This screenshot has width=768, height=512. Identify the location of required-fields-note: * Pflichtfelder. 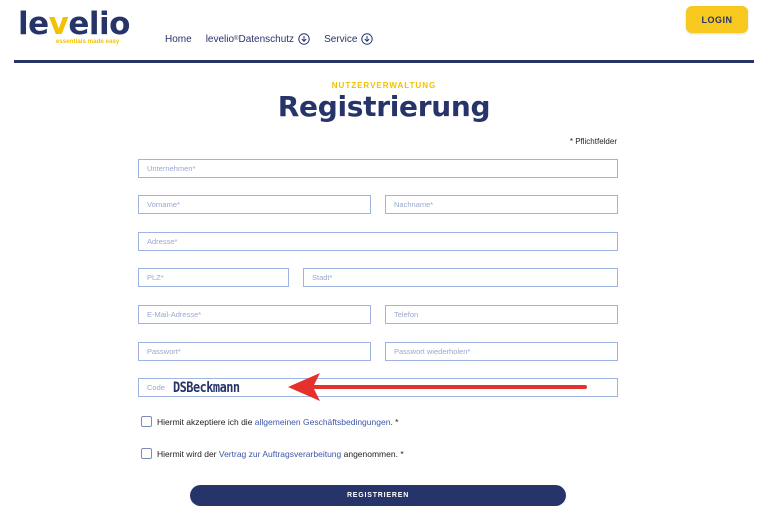
(593, 141).